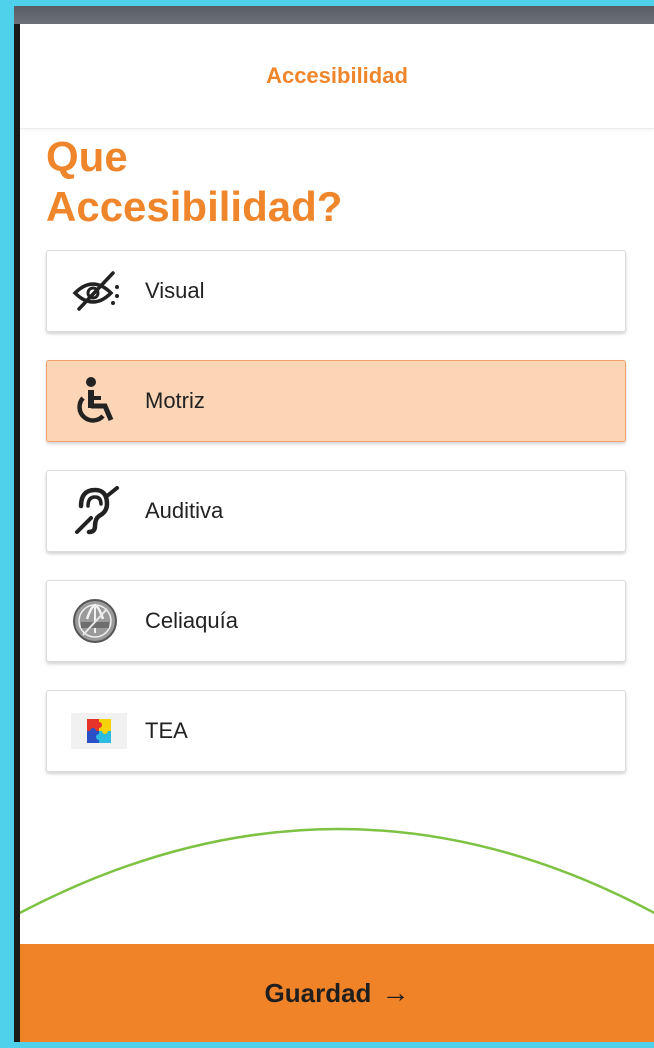  Describe the element at coordinates (318, 992) in the screenshot. I see `save-button-label: Guardad` at that location.